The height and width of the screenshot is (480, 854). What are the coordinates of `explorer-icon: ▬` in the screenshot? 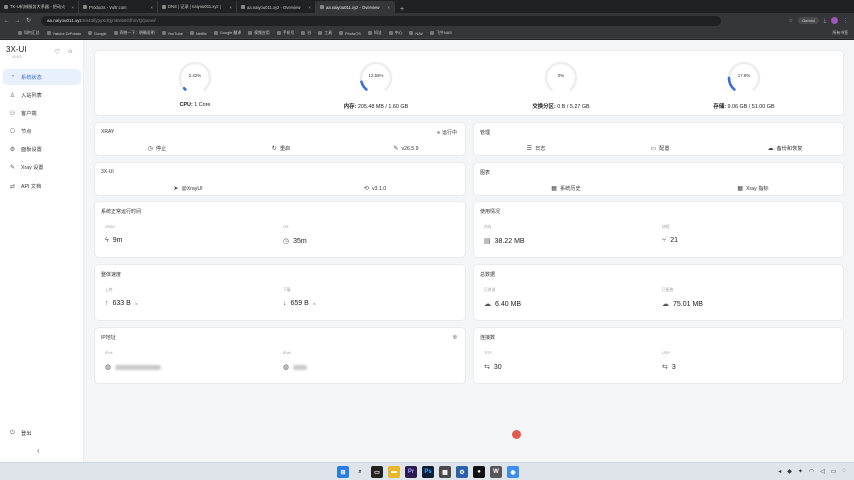 It's located at (394, 472).